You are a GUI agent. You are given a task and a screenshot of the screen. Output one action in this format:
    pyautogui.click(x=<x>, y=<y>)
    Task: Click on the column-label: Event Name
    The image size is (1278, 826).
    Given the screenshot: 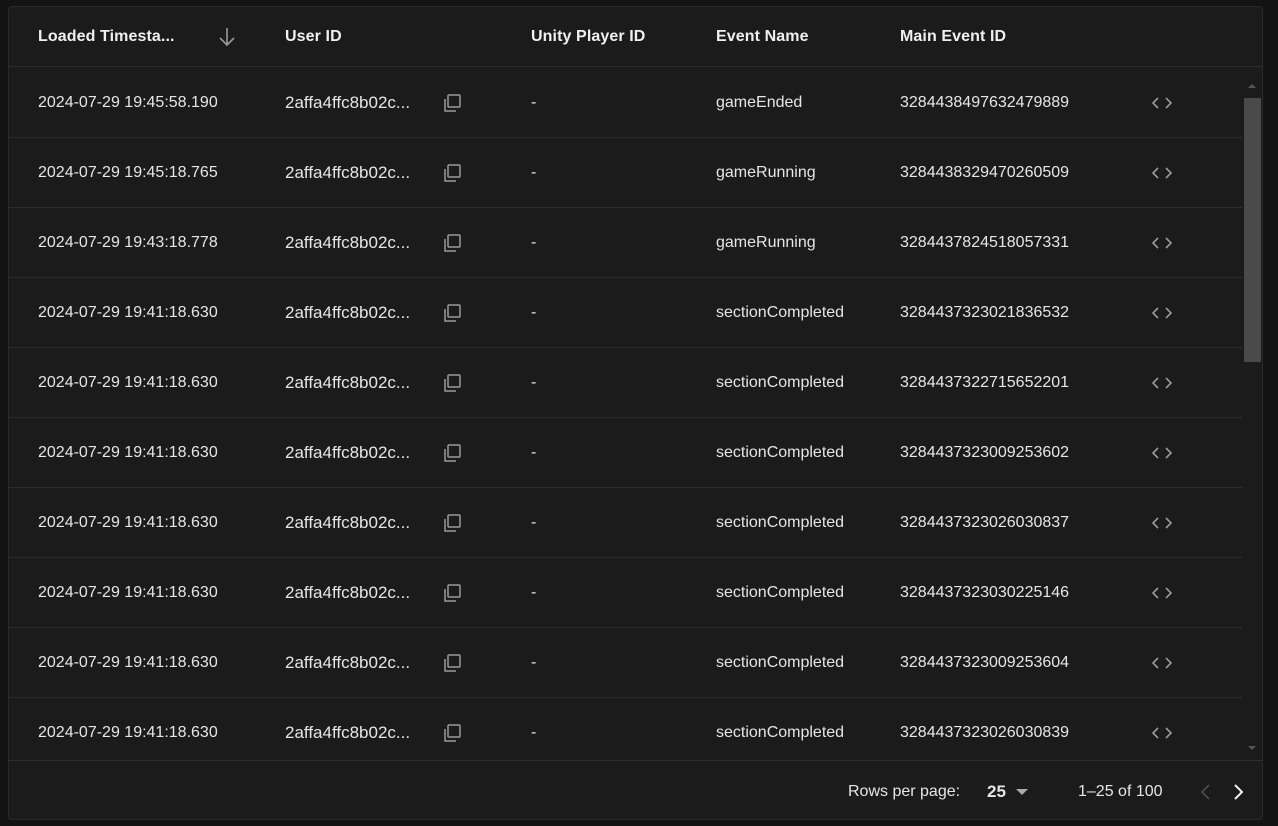 What is the action you would take?
    pyautogui.click(x=762, y=36)
    